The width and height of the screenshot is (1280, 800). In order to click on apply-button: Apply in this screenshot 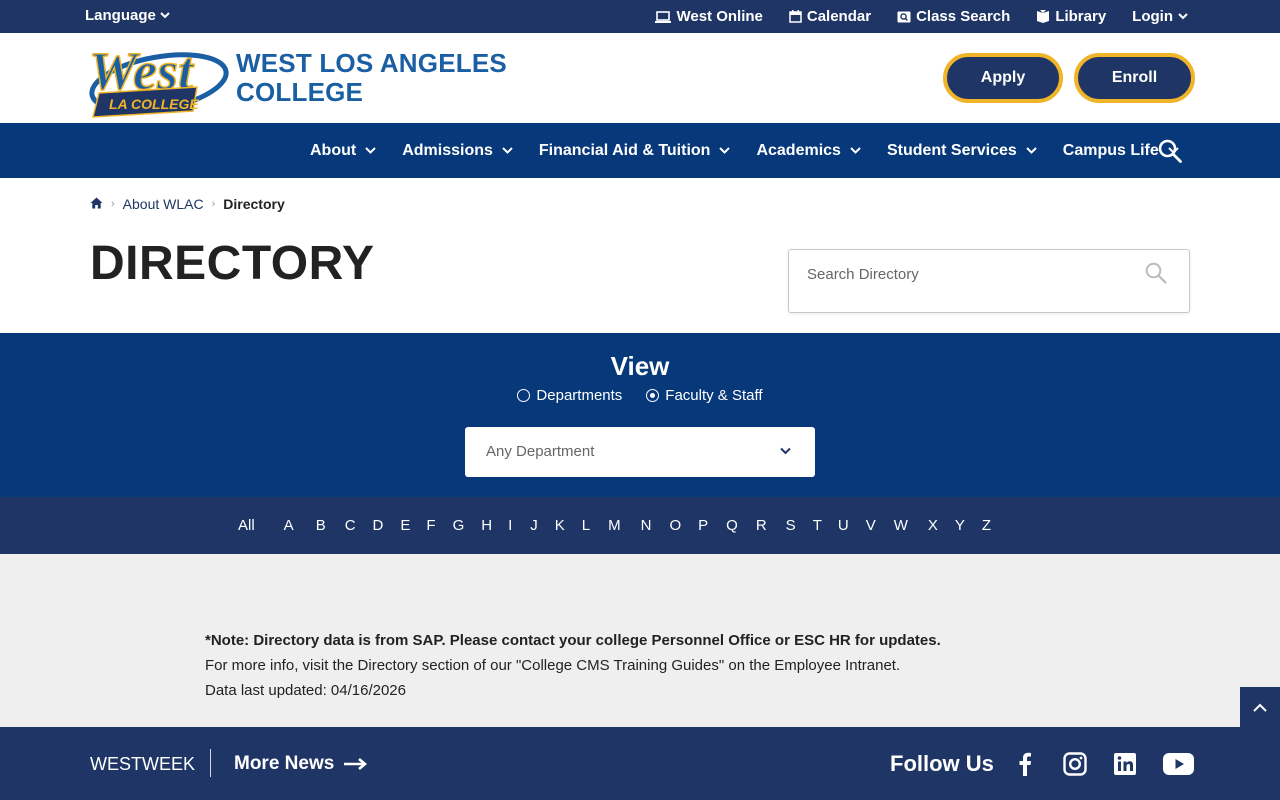, I will do `click(1003, 78)`.